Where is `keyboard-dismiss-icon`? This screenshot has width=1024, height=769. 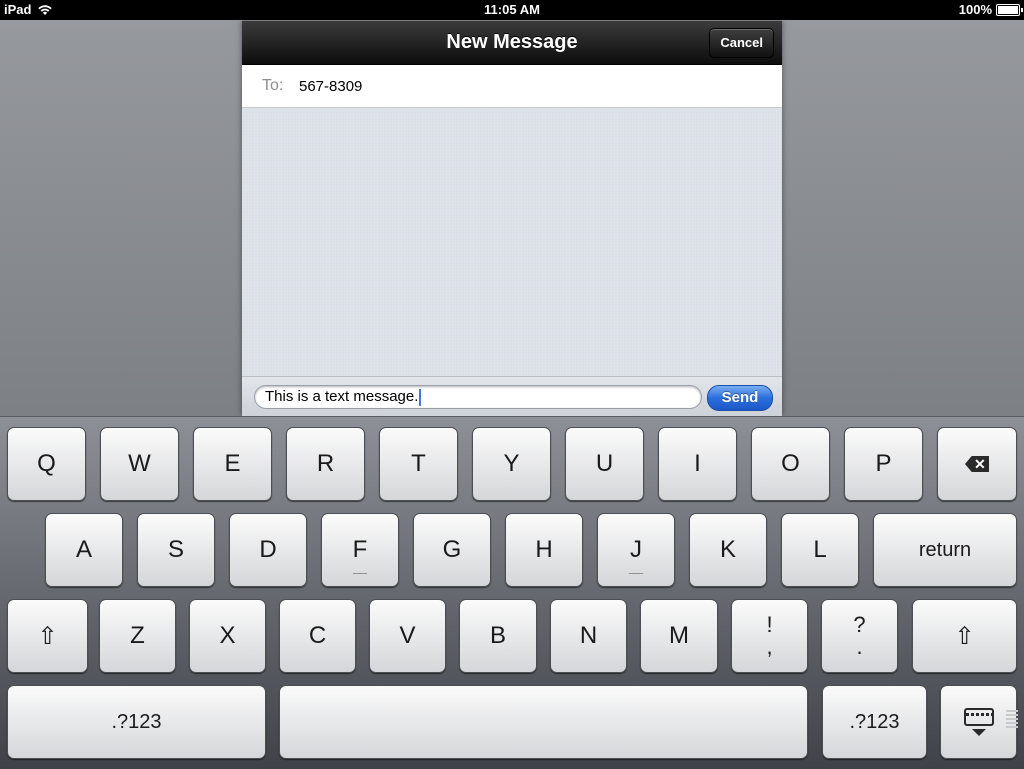 keyboard-dismiss-icon is located at coordinates (978, 722).